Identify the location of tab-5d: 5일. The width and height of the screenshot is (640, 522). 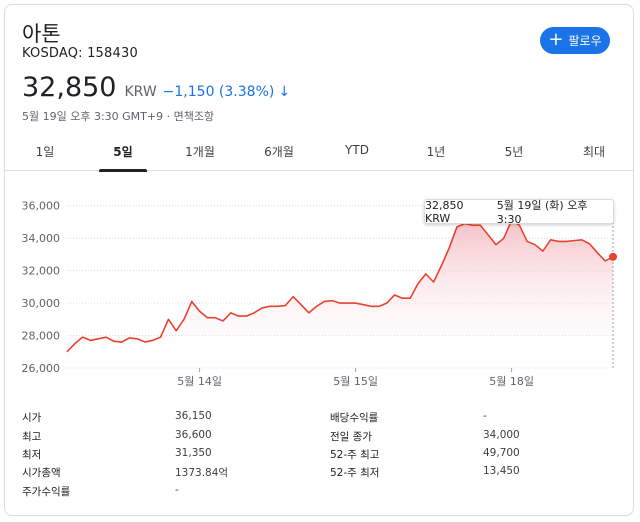
(122, 151).